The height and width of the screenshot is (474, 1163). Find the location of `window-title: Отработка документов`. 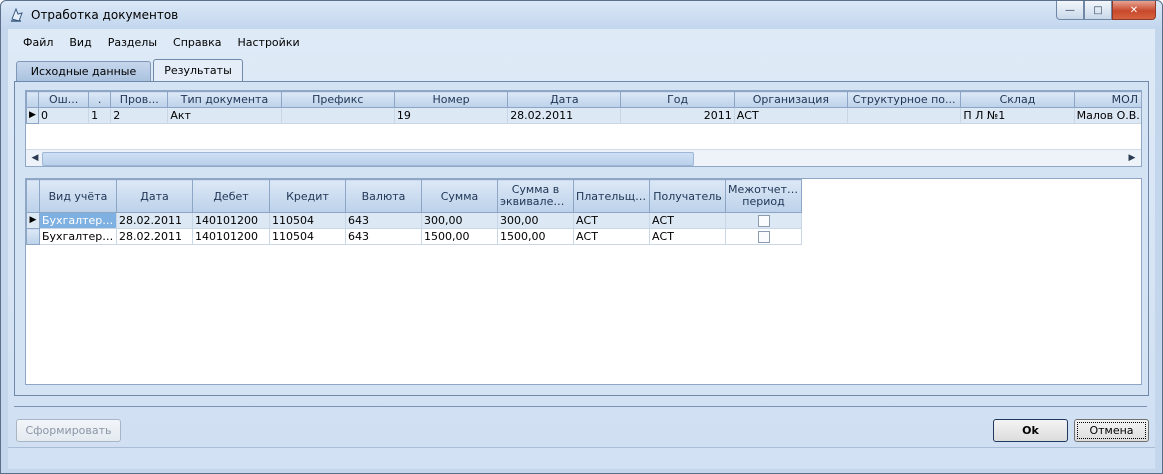

window-title: Отработка документов is located at coordinates (105, 15).